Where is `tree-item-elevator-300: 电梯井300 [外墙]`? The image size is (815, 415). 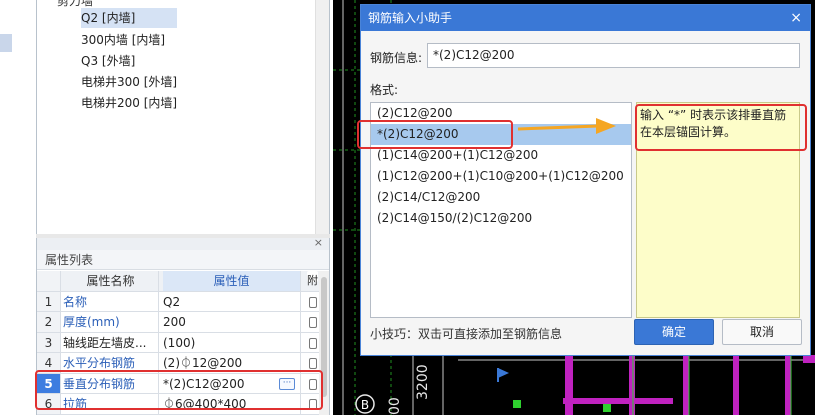
tree-item-elevator-300: 电梯井300 [外墙] is located at coordinates (129, 82).